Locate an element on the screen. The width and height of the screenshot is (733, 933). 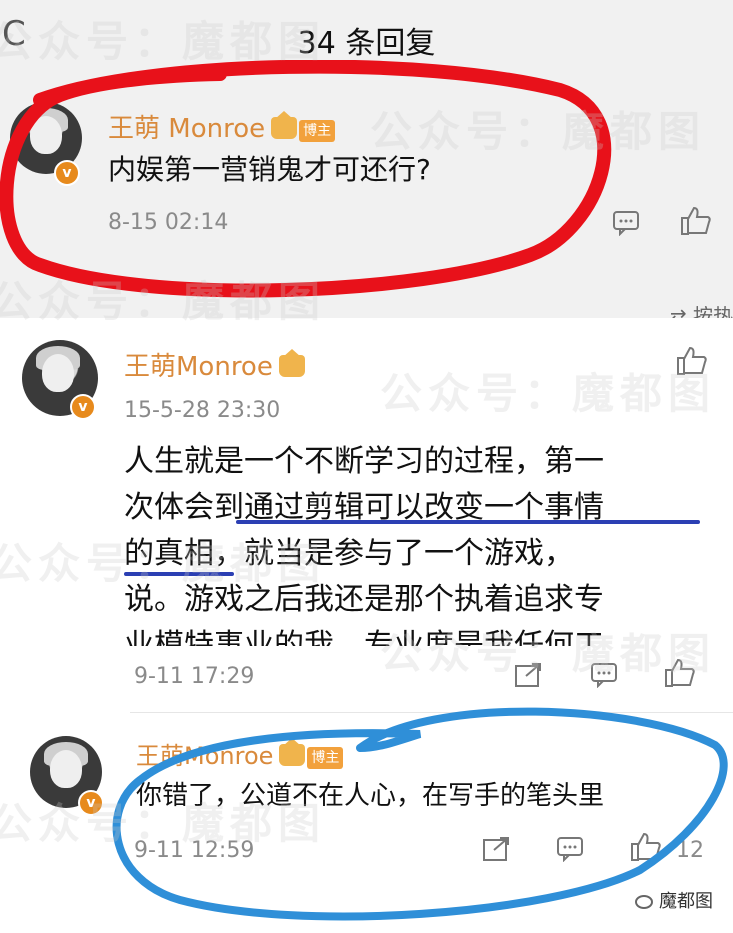
like-count: 12 is located at coordinates (690, 850).